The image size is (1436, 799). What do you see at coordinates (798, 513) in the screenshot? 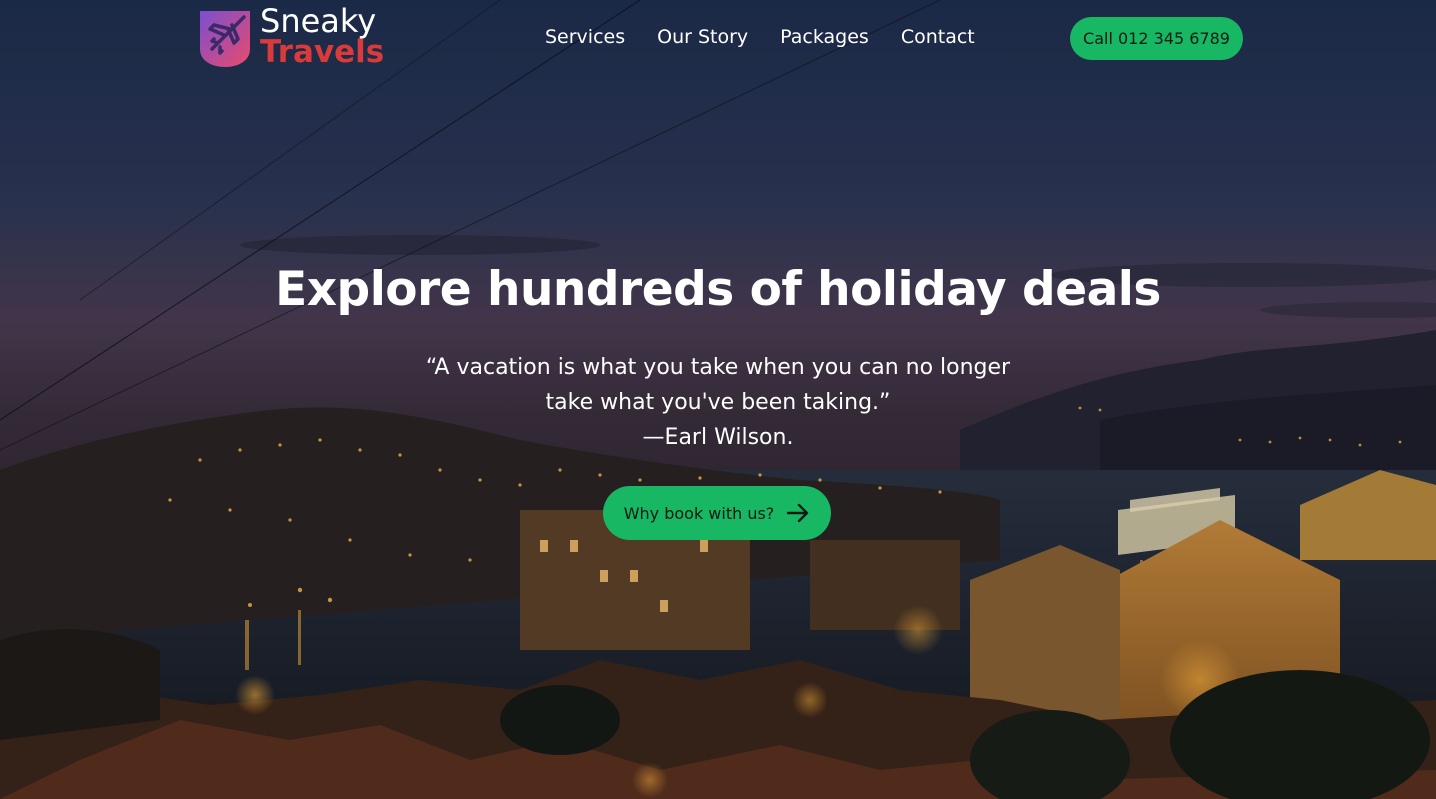
I see `arrow-right-icon` at bounding box center [798, 513].